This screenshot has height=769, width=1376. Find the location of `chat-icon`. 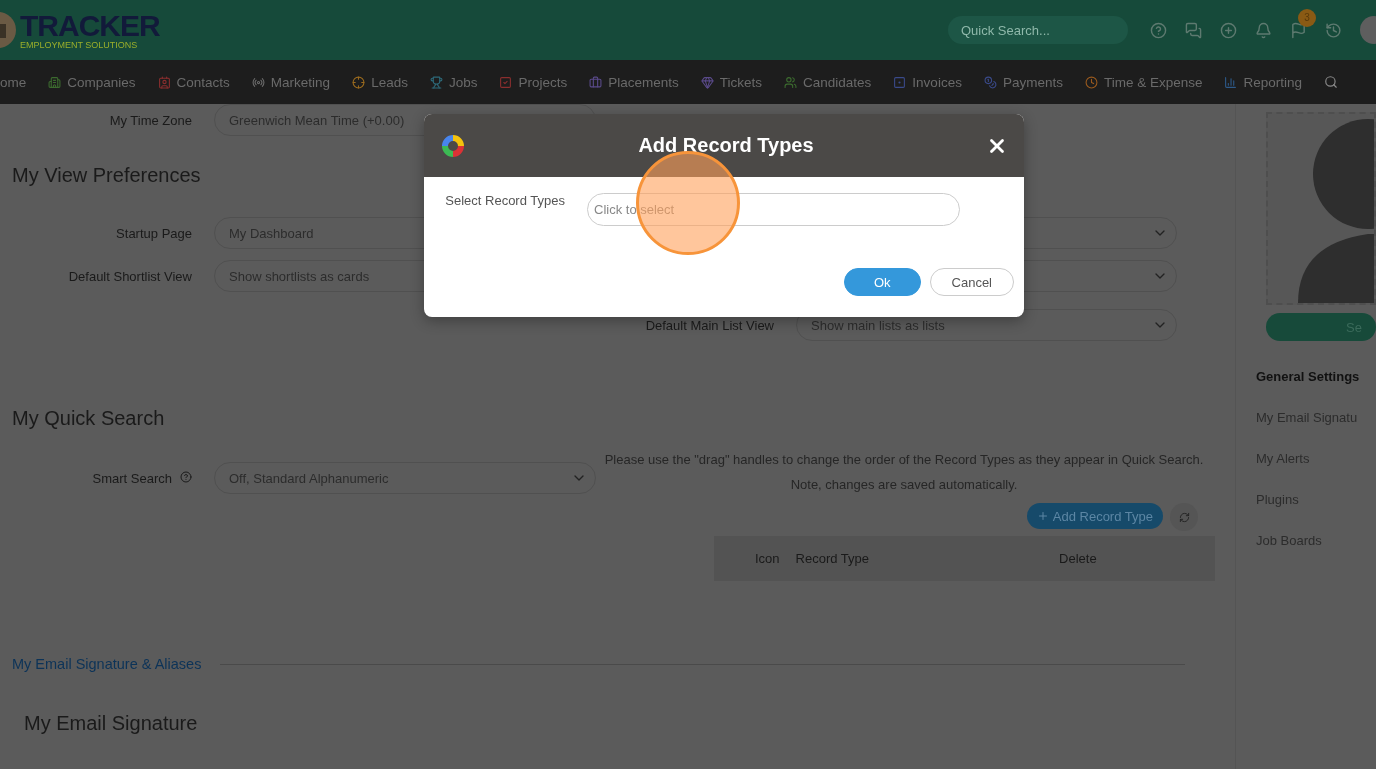

chat-icon is located at coordinates (1193, 30).